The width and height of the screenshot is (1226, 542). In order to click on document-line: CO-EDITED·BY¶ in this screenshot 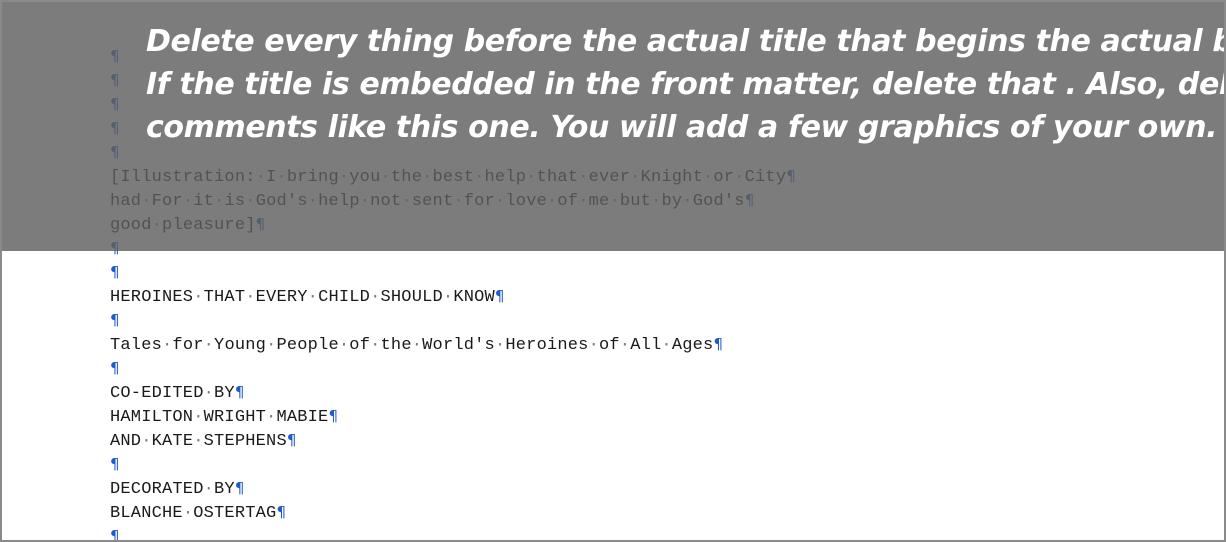, I will do `click(177, 392)`.